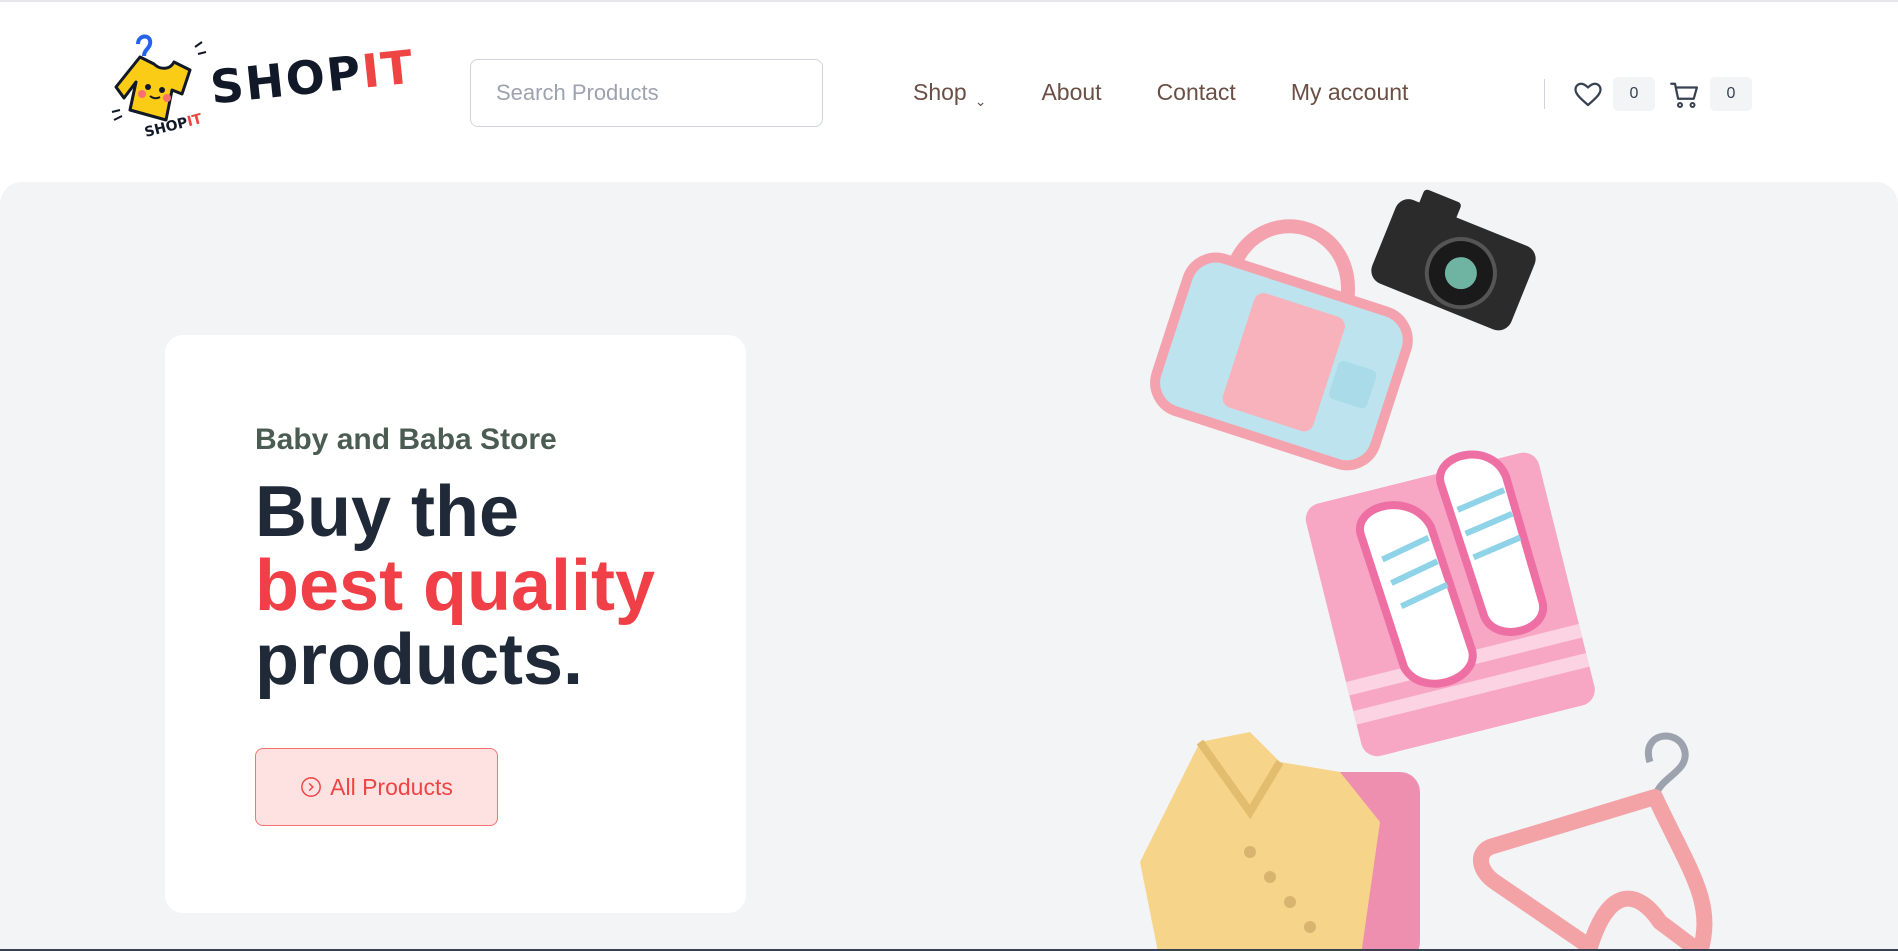  Describe the element at coordinates (376, 787) in the screenshot. I see `all-products-button: All Products` at that location.